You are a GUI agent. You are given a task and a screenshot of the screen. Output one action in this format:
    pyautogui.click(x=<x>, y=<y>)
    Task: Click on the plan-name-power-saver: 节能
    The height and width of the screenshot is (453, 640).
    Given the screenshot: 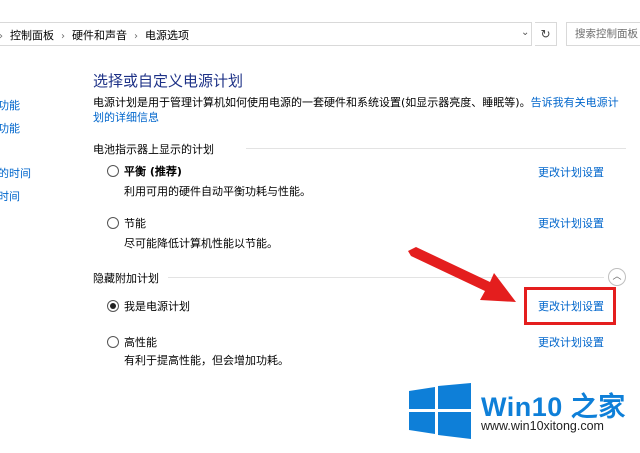 What is the action you would take?
    pyautogui.click(x=135, y=223)
    